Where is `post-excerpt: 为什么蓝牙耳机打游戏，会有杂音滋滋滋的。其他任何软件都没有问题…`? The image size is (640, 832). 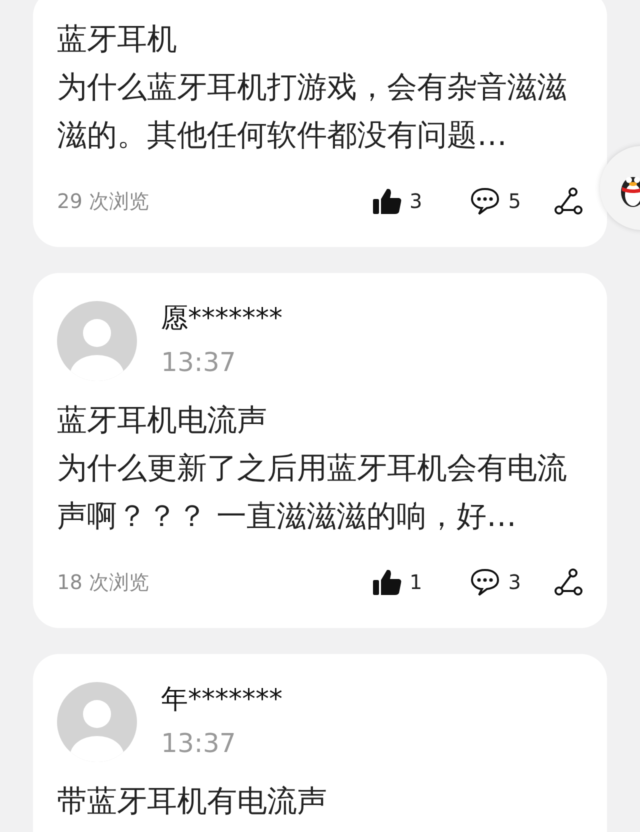 post-excerpt: 为什么蓝牙耳机打游戏，会有杂音滋滋滋的。其他任何软件都没有问题… is located at coordinates (312, 112).